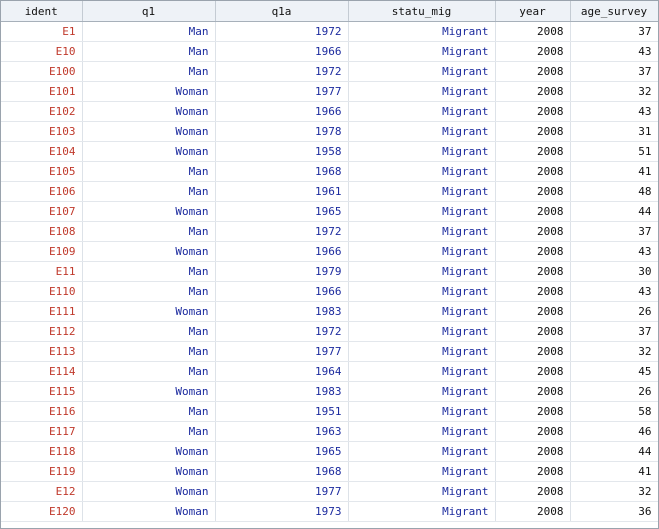 The width and height of the screenshot is (659, 529). I want to click on cell-q1a: 1978, so click(282, 131).